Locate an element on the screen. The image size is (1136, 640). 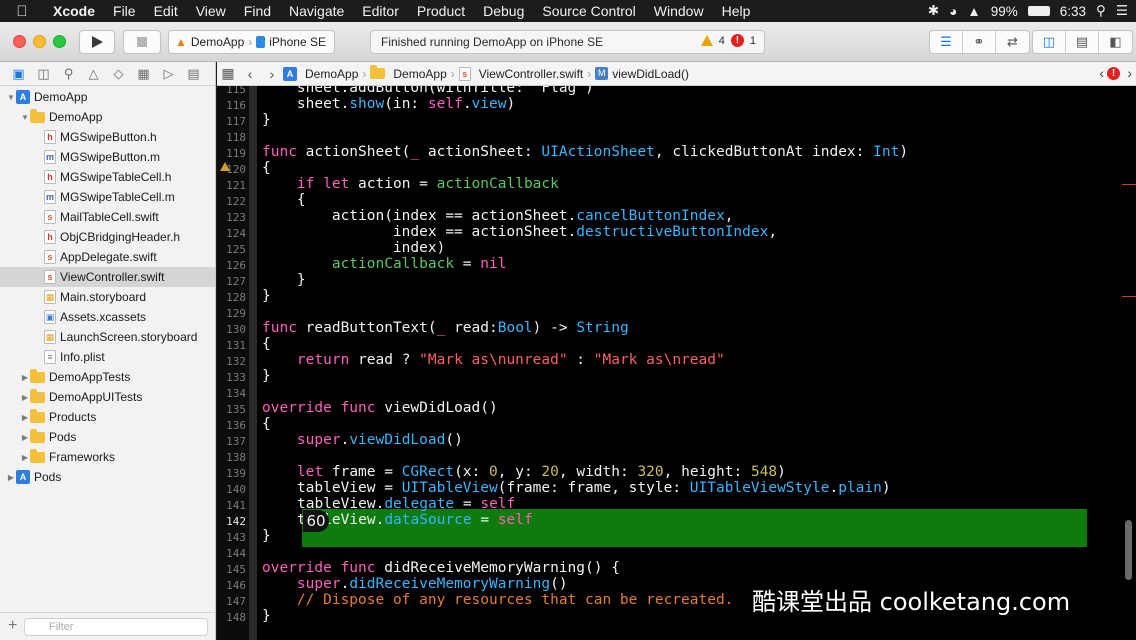
line-number: 132 is located at coordinates (231, 361).